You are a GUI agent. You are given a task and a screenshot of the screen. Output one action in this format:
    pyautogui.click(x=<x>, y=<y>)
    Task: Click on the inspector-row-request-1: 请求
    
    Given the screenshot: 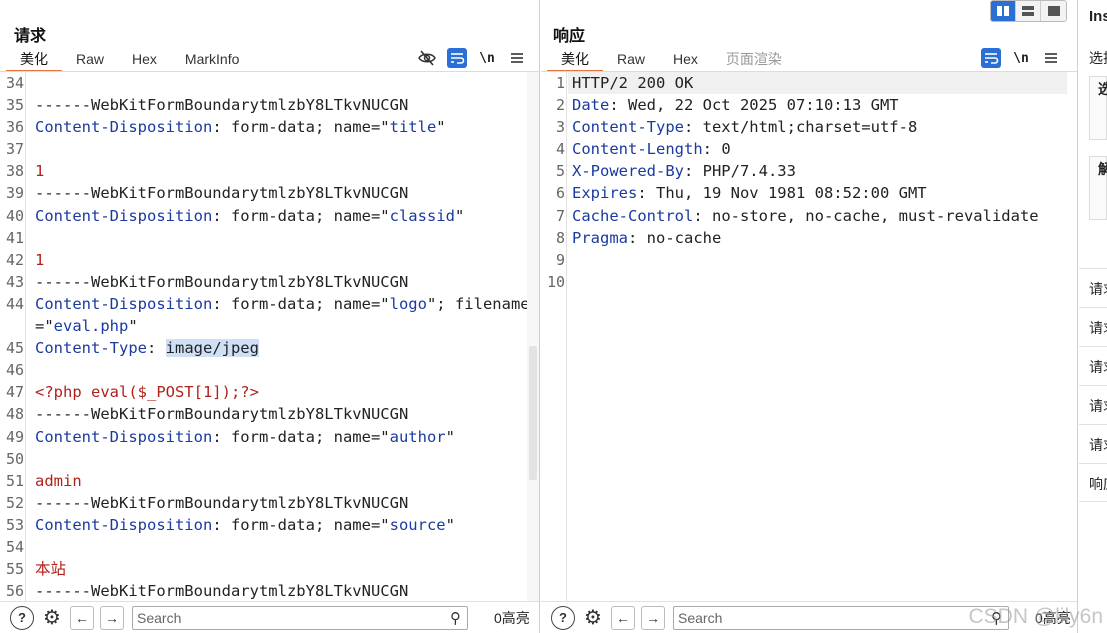 What is the action you would take?
    pyautogui.click(x=1093, y=287)
    